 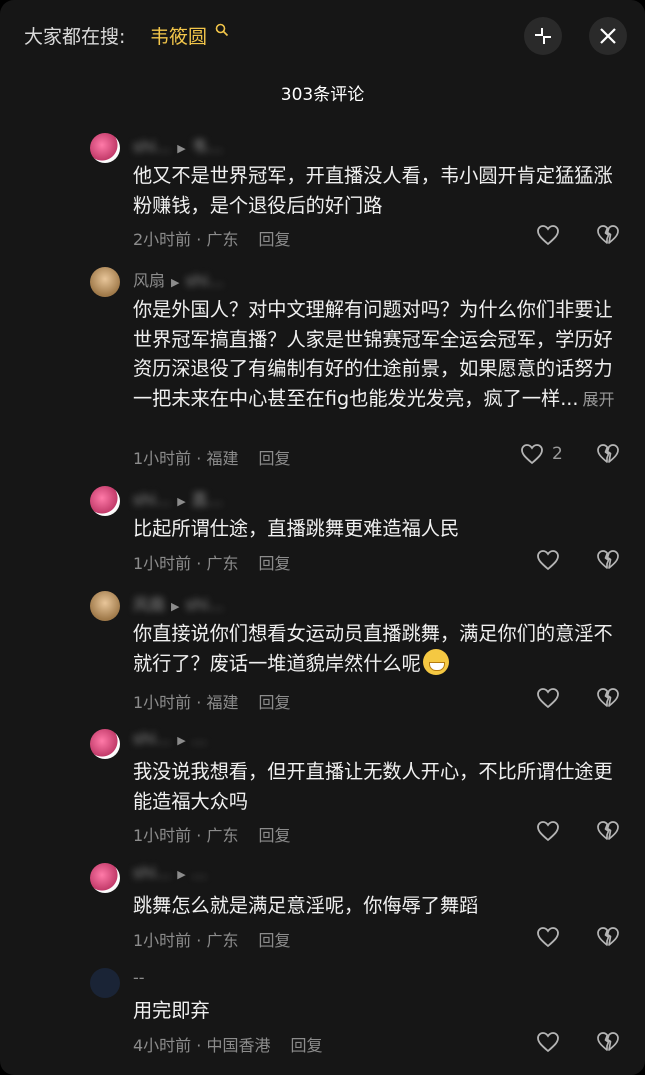 I want to click on comment-text: 你直接说你们想看女运动员直播跳舞，满足你们的意淫不就行了？废话一堆道貌岸然什么呢, so click(x=378, y=648).